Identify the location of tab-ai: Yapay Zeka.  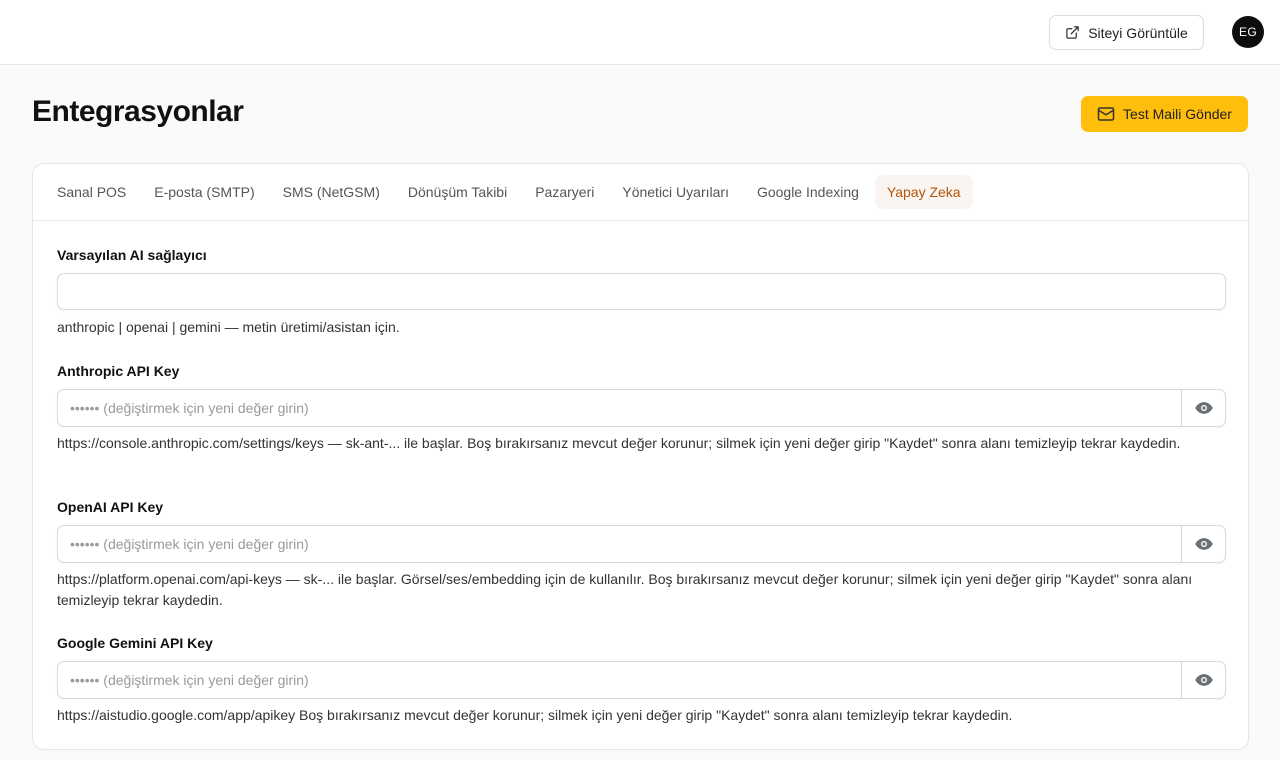
(923, 192).